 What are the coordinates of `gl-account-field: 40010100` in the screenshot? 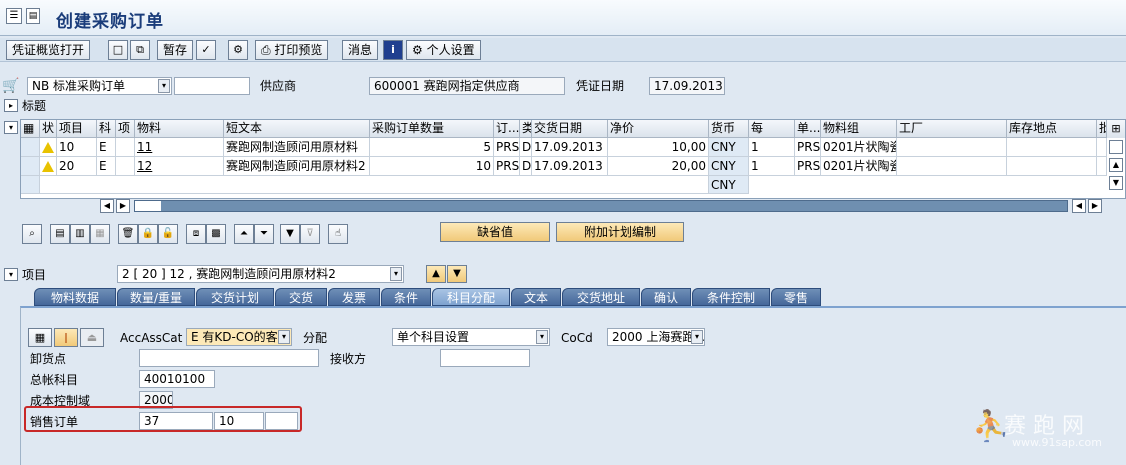 It's located at (177, 379).